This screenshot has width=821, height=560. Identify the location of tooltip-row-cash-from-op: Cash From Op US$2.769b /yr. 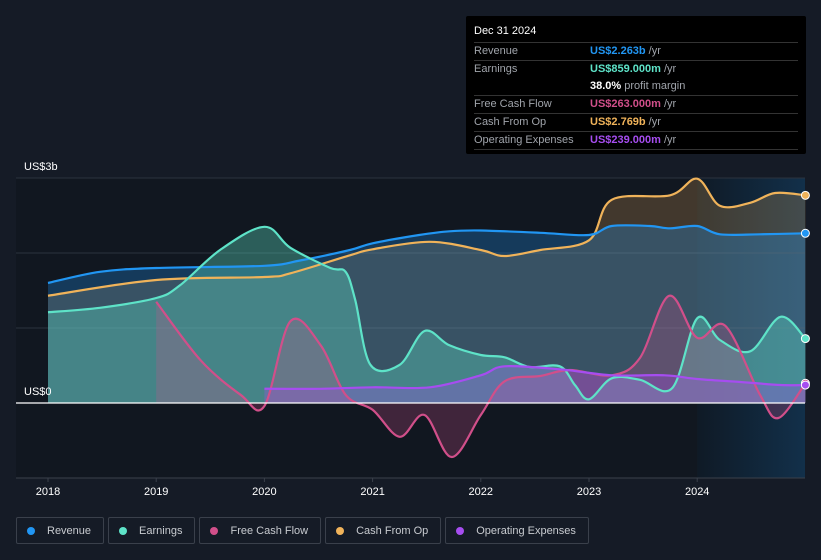
(636, 123).